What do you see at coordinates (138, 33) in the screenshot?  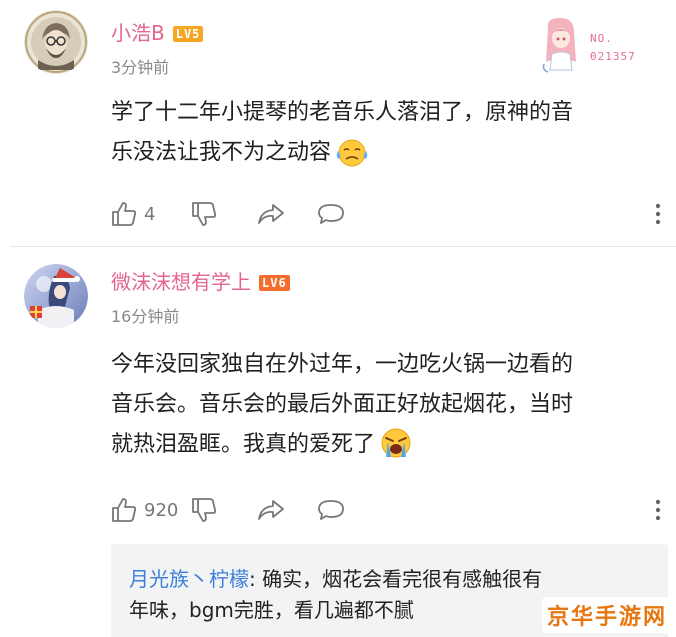 I see `username-text: 小浩B` at bounding box center [138, 33].